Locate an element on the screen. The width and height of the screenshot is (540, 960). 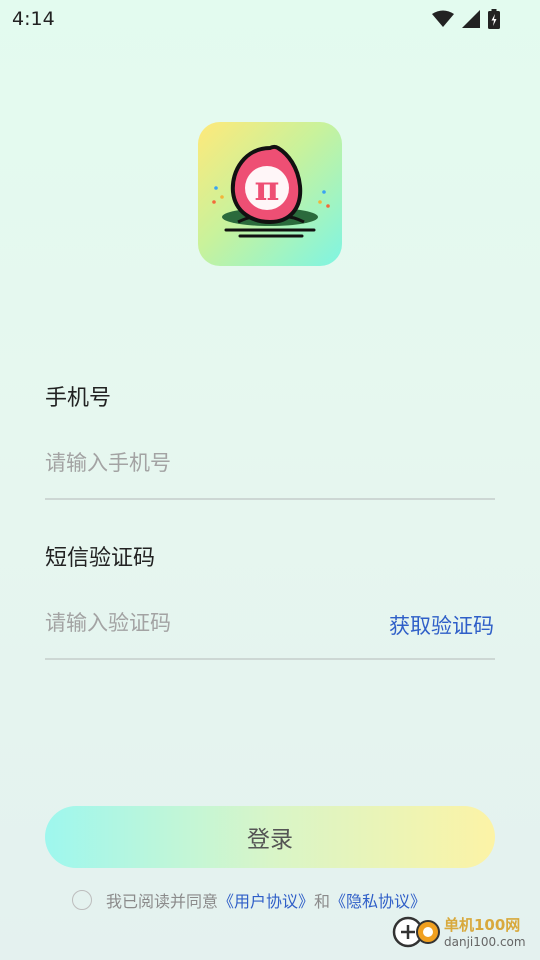
user-agreement-link: 《用户协议》 is located at coordinates (266, 900).